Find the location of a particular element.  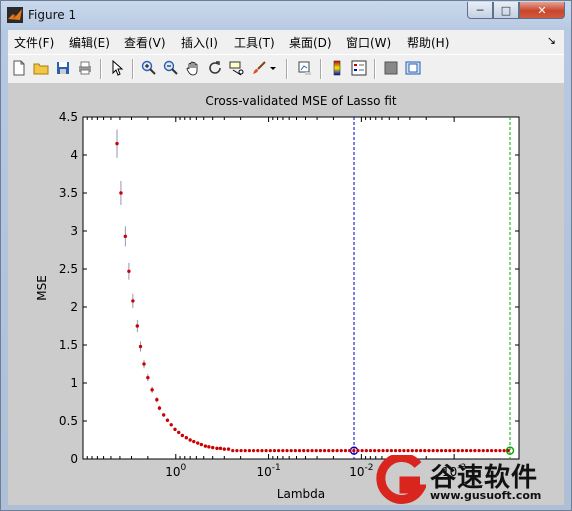

link-plot-icon is located at coordinates (305, 68).